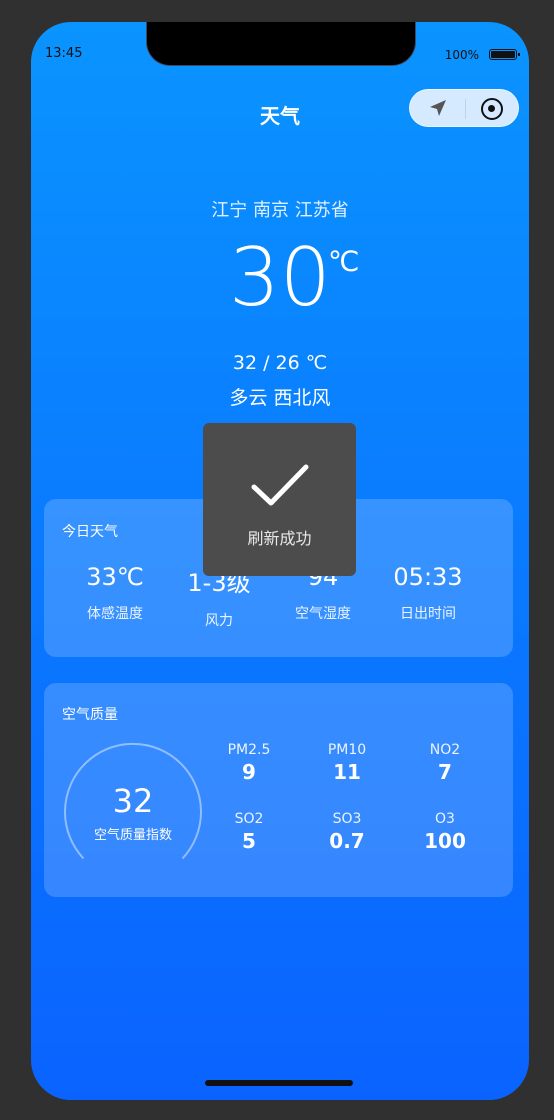 The image size is (554, 1120). I want to click on refresh-toast: 刷新成功, so click(279, 499).